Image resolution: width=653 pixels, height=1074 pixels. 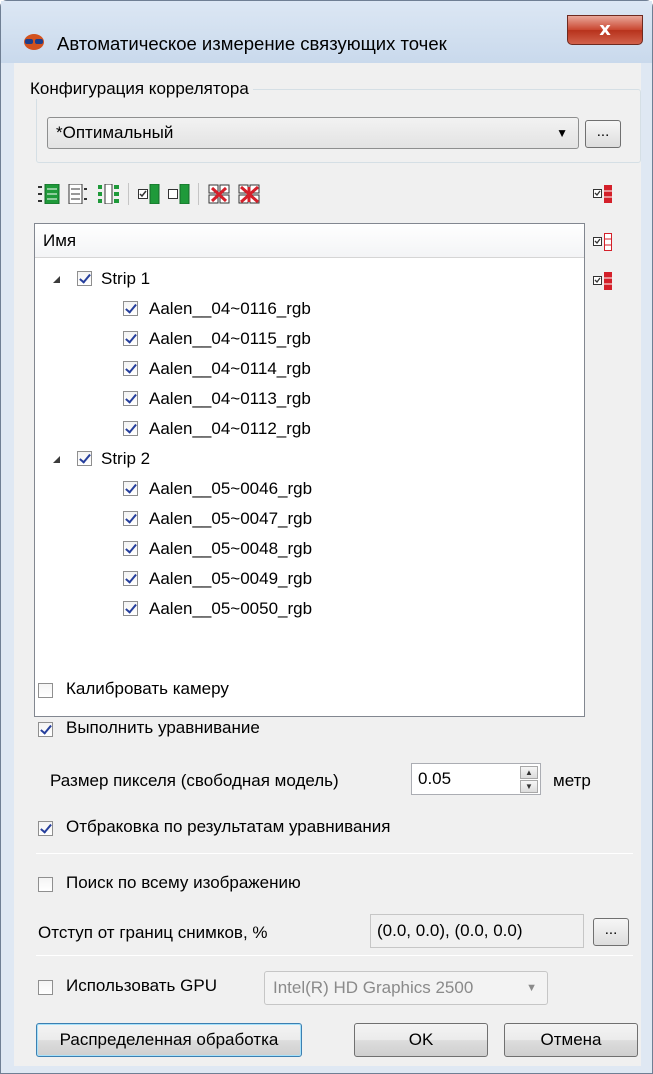 I want to click on tree-row-image: Aalen__05~0049_rgb, so click(x=309, y=579).